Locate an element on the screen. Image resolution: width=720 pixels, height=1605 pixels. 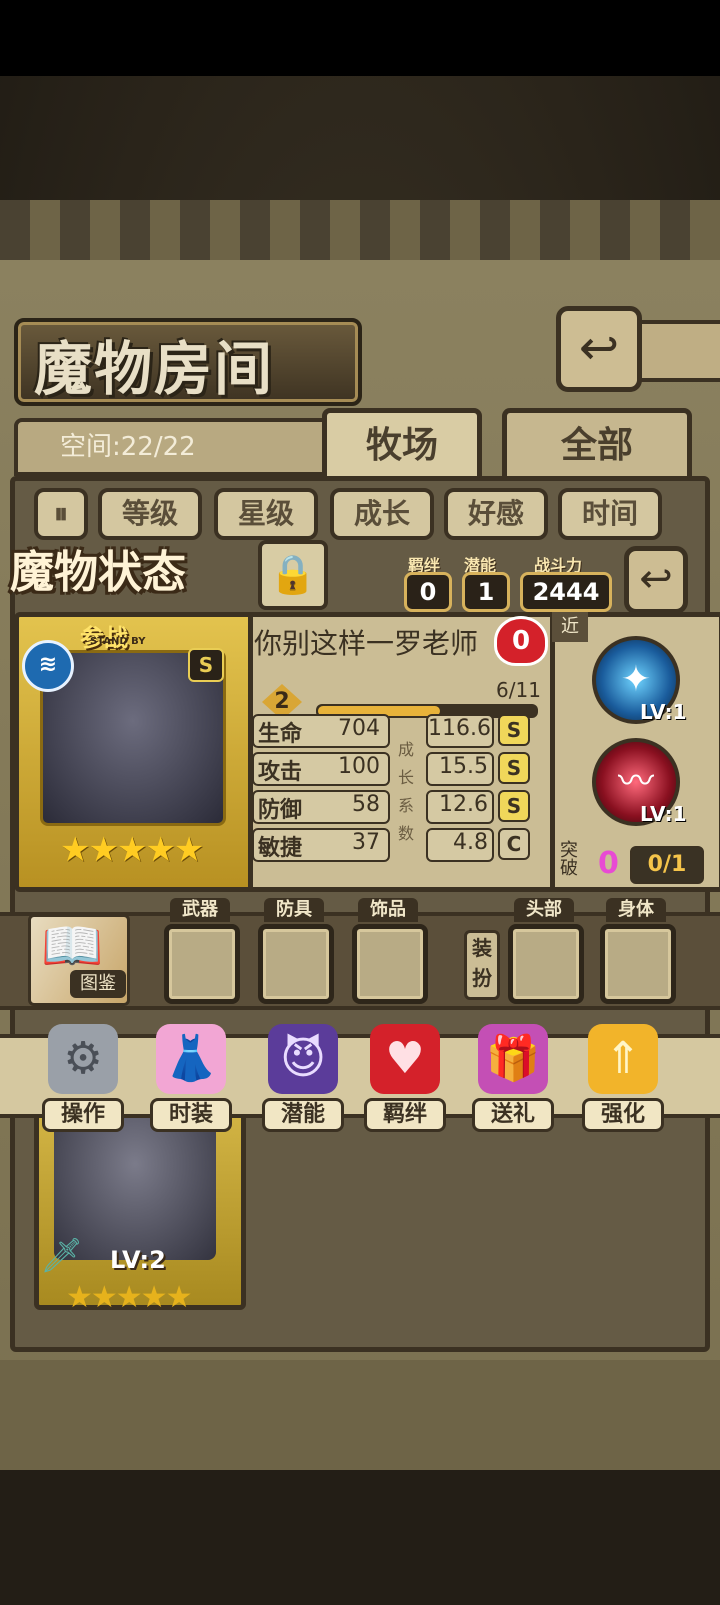
growth-value-atk: 15.5 is located at coordinates (463, 766).